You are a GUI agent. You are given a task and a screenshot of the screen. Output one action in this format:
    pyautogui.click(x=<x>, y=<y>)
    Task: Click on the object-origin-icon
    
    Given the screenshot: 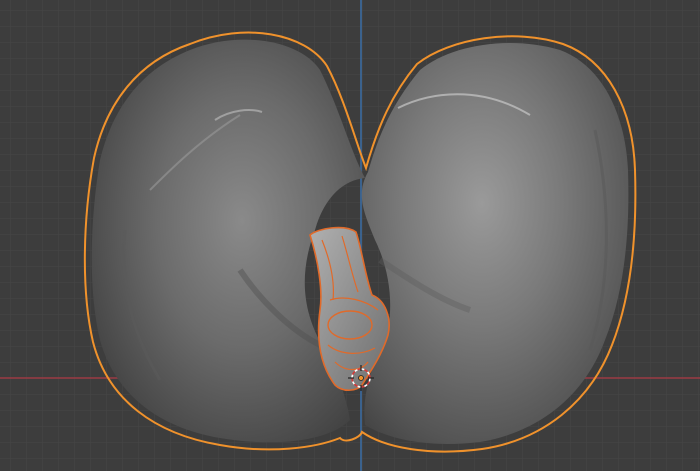 What is the action you would take?
    pyautogui.click(x=361, y=378)
    